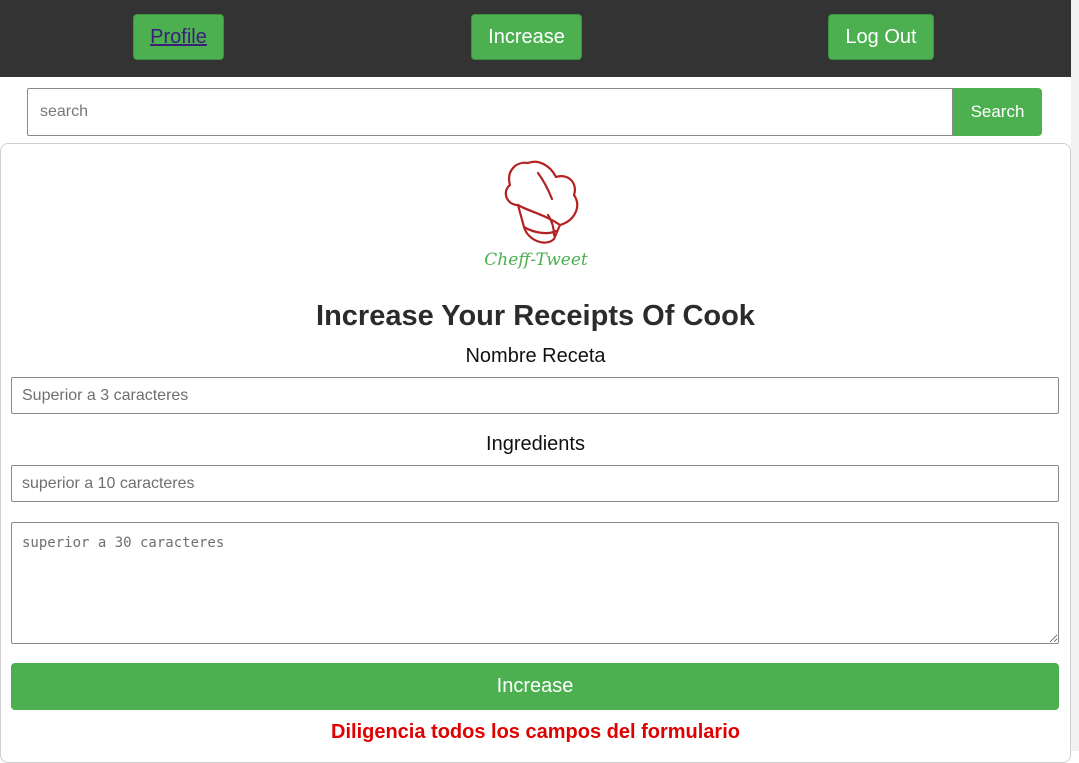 This screenshot has height=763, width=1079. What do you see at coordinates (535, 483) in the screenshot?
I see `ingredients-field` at bounding box center [535, 483].